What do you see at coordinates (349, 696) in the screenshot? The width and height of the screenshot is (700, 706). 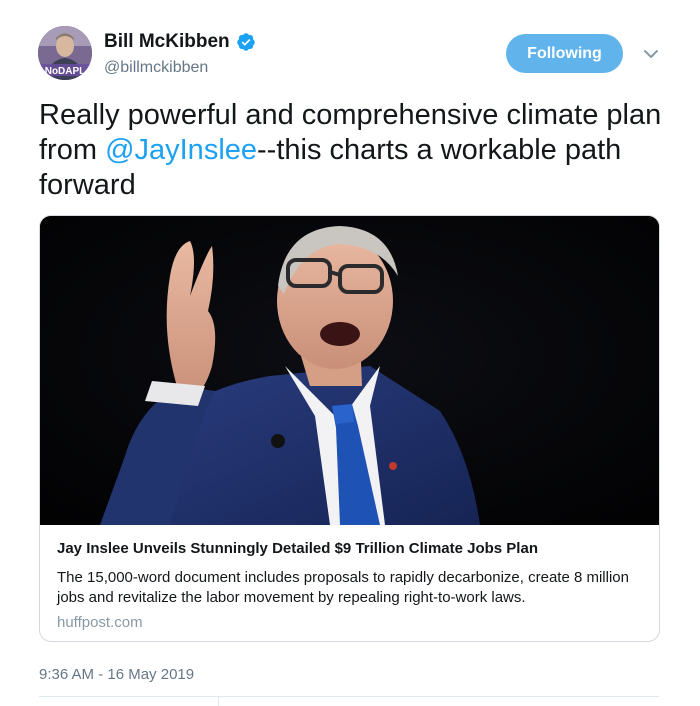 I see `divider` at bounding box center [349, 696].